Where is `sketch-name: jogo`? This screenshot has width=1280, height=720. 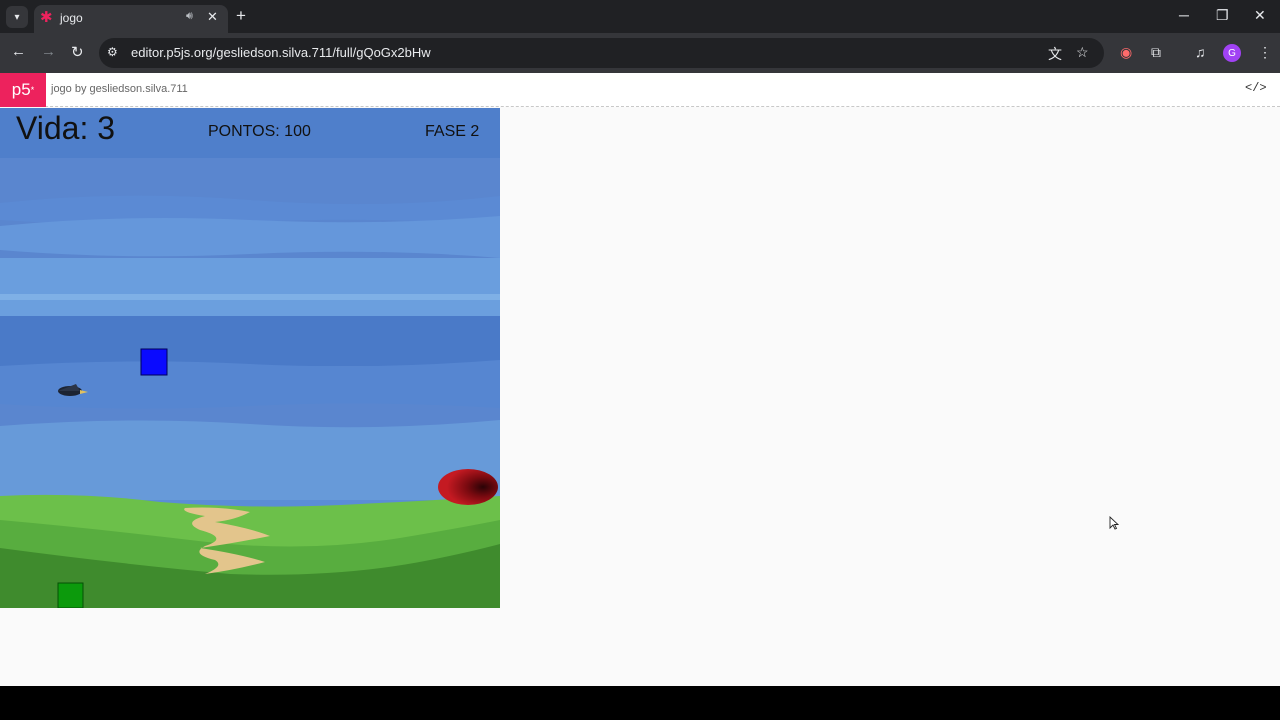 sketch-name: jogo is located at coordinates (61, 89).